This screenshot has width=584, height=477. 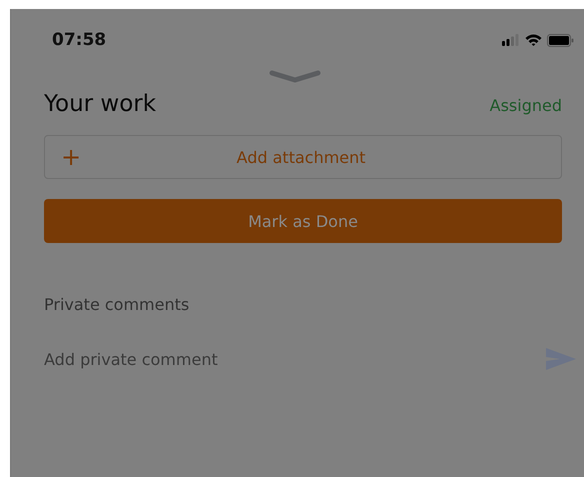 I want to click on add-attachment-button: + Add attachment, so click(x=303, y=157).